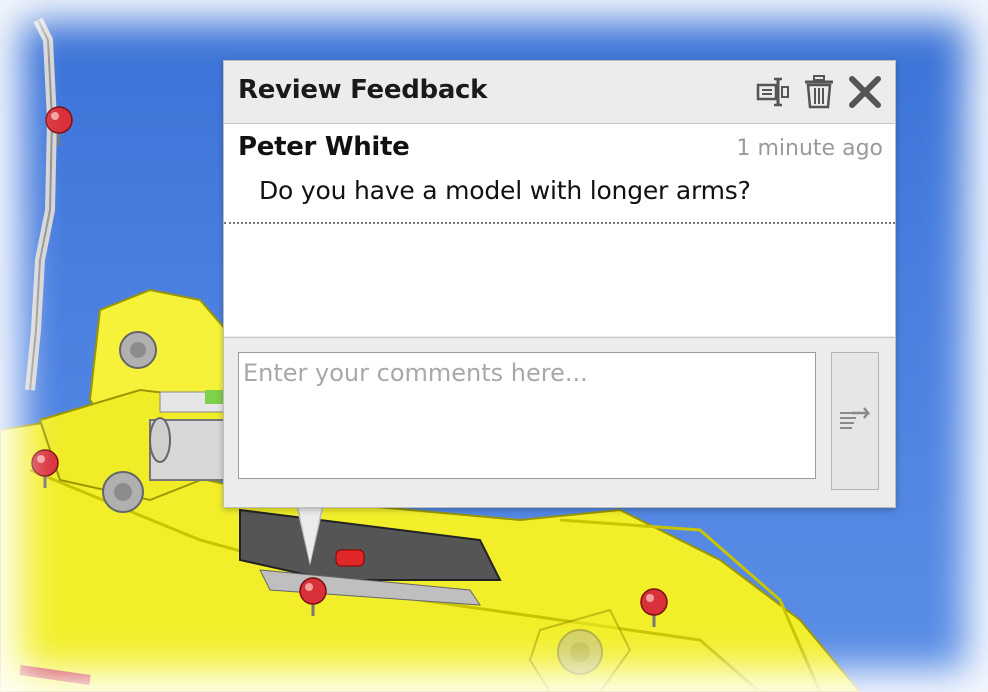  What do you see at coordinates (41, 204) in the screenshot?
I see `hydraulic-rod` at bounding box center [41, 204].